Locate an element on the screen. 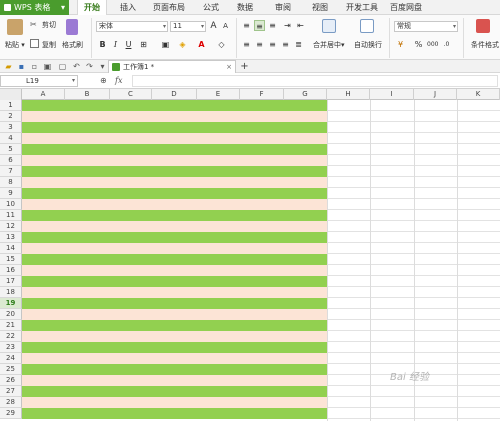 This screenshot has height=421, width=500. align-bottom-icon: ≡ is located at coordinates (272, 25).